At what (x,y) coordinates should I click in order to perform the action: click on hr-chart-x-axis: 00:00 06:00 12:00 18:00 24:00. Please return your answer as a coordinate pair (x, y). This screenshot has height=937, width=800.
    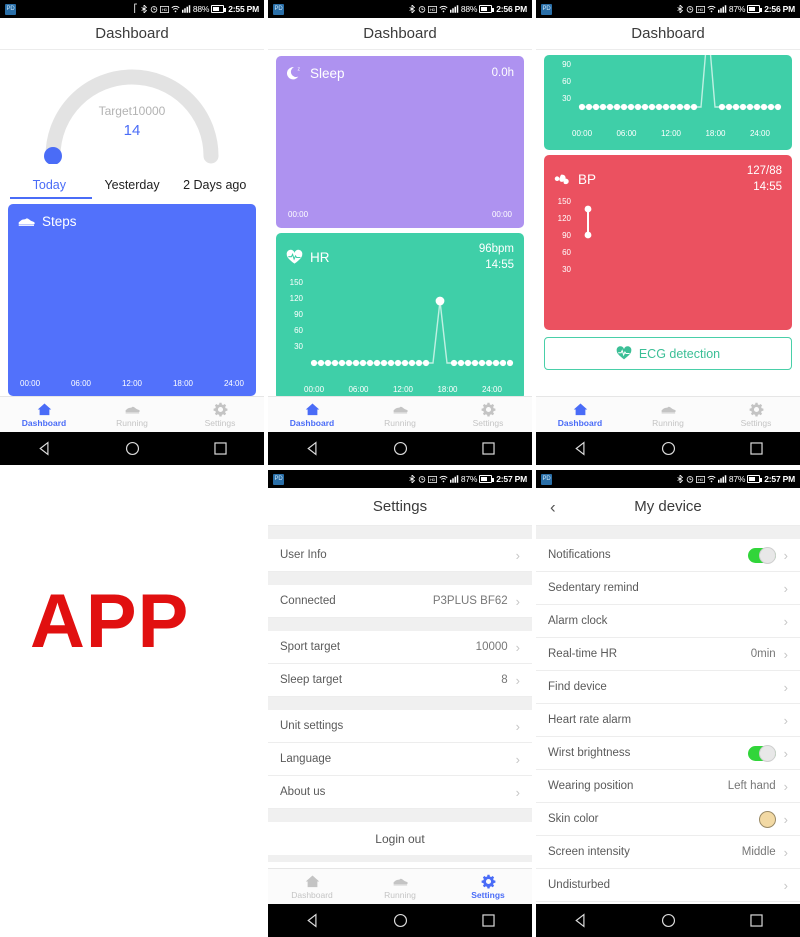
    Looking at the image, I should click on (668, 133).